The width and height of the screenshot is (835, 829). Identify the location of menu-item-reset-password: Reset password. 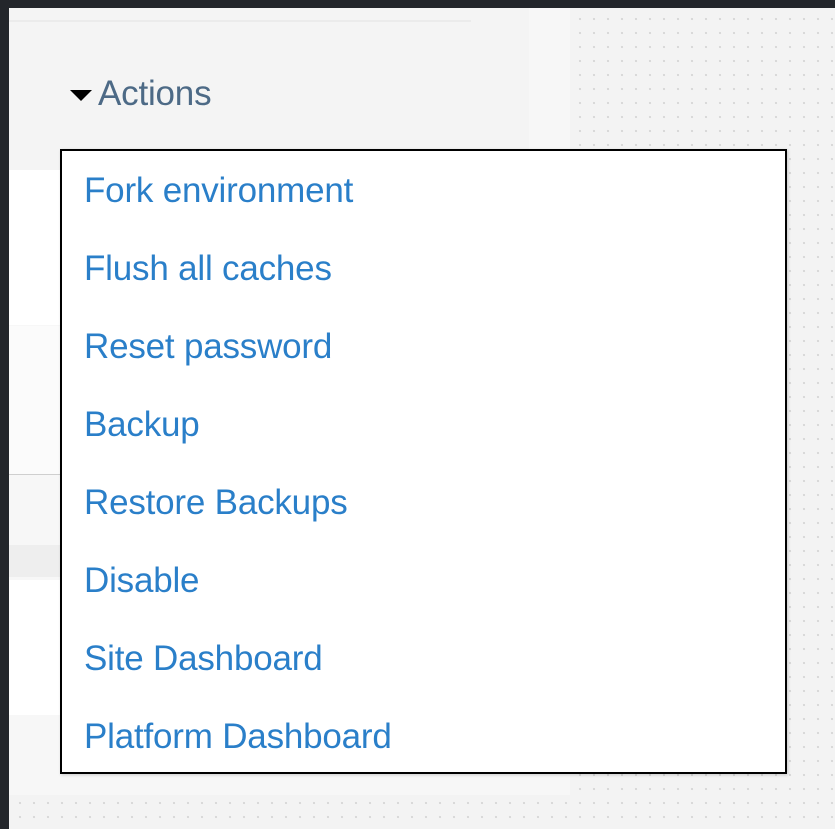
(208, 347).